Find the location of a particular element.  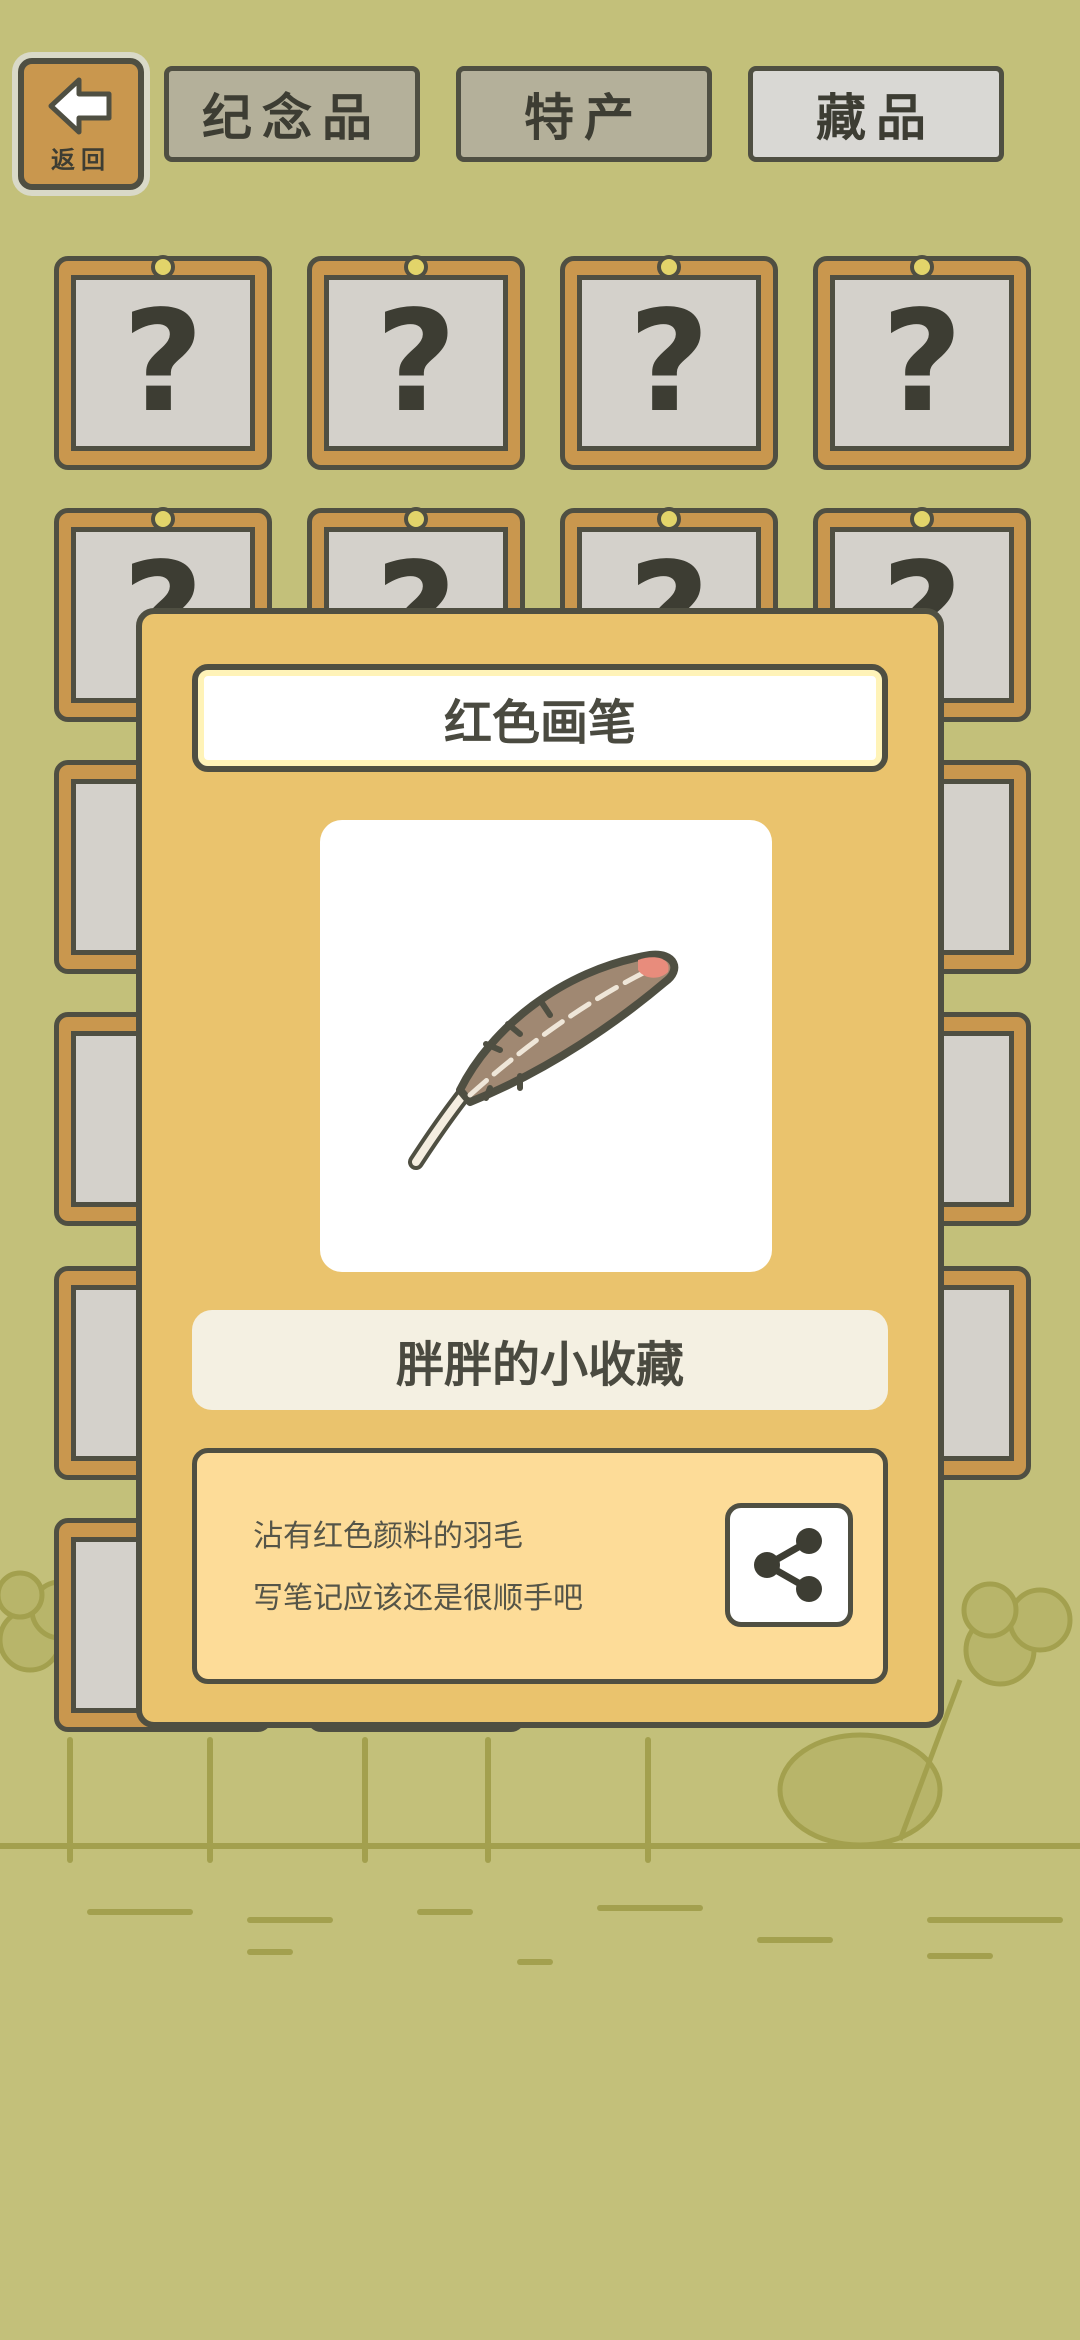

share-button is located at coordinates (789, 1565).